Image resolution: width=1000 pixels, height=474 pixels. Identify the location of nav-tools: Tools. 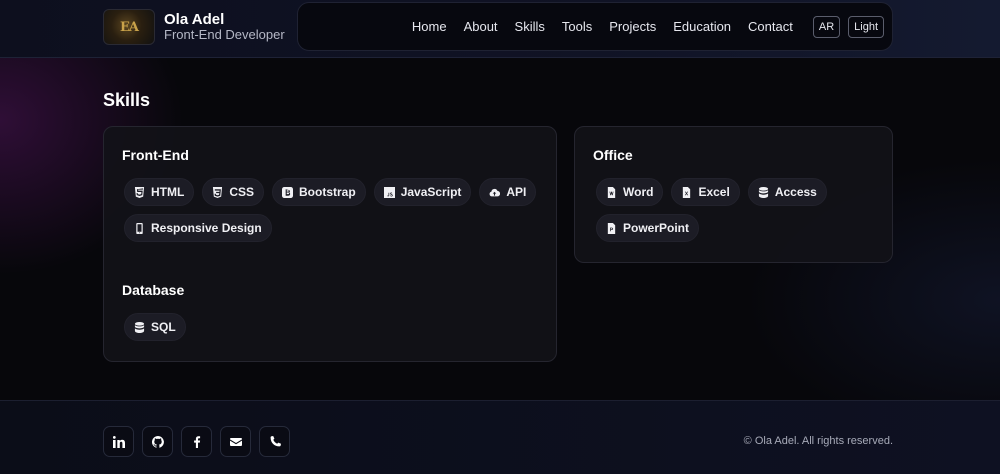
(577, 26).